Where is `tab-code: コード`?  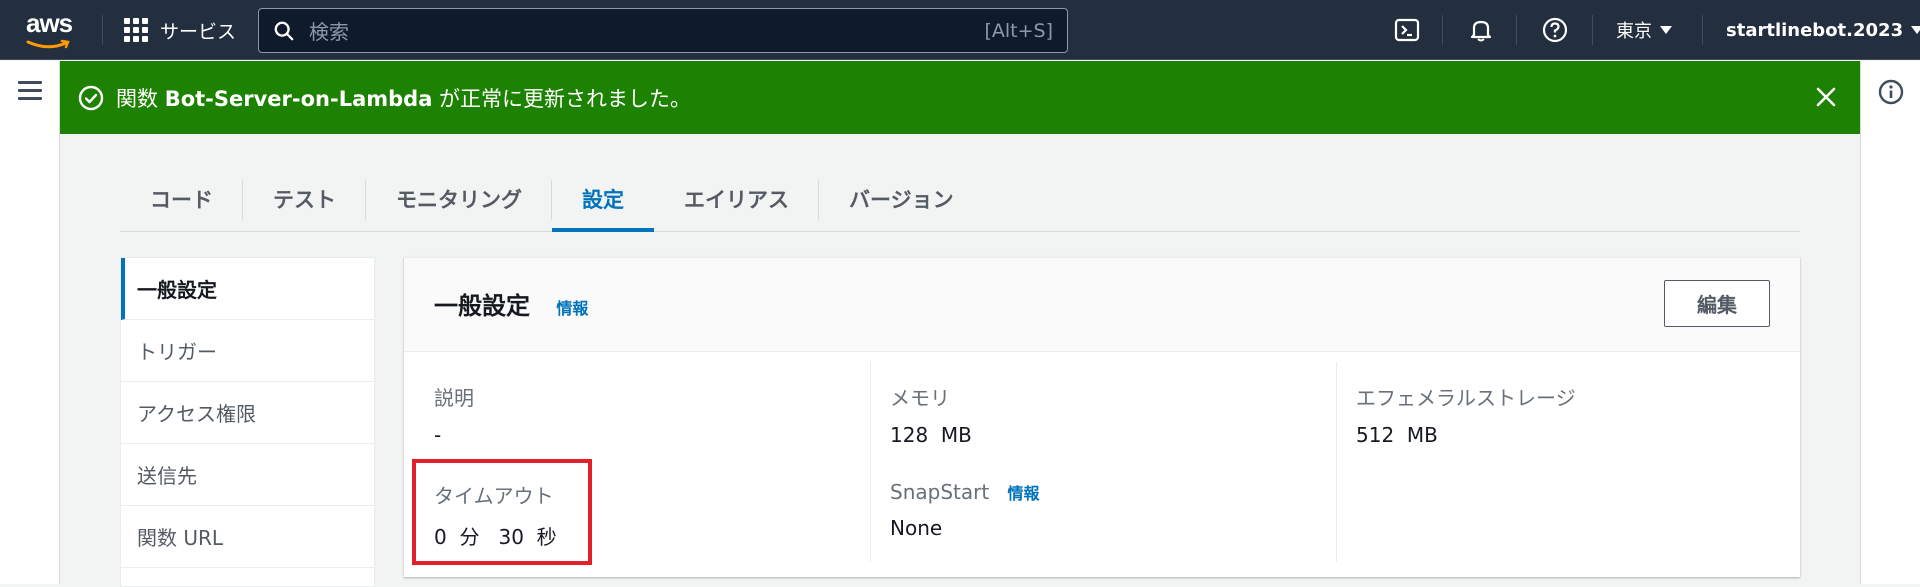 tab-code: コード is located at coordinates (181, 198).